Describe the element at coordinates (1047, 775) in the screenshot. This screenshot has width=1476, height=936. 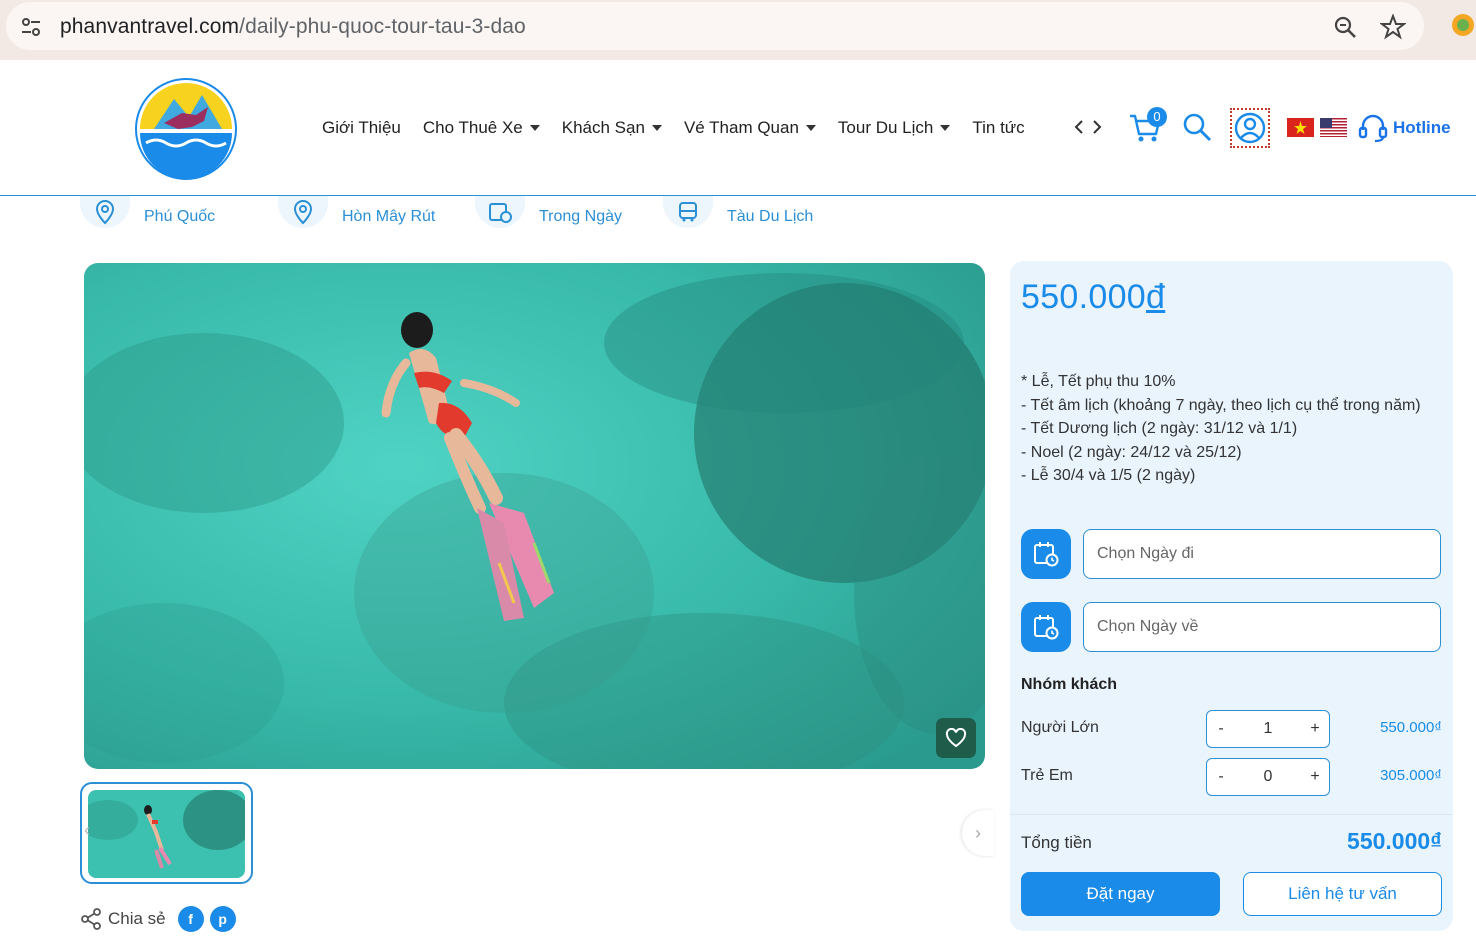
I see `child-label: Trẻ Em` at that location.